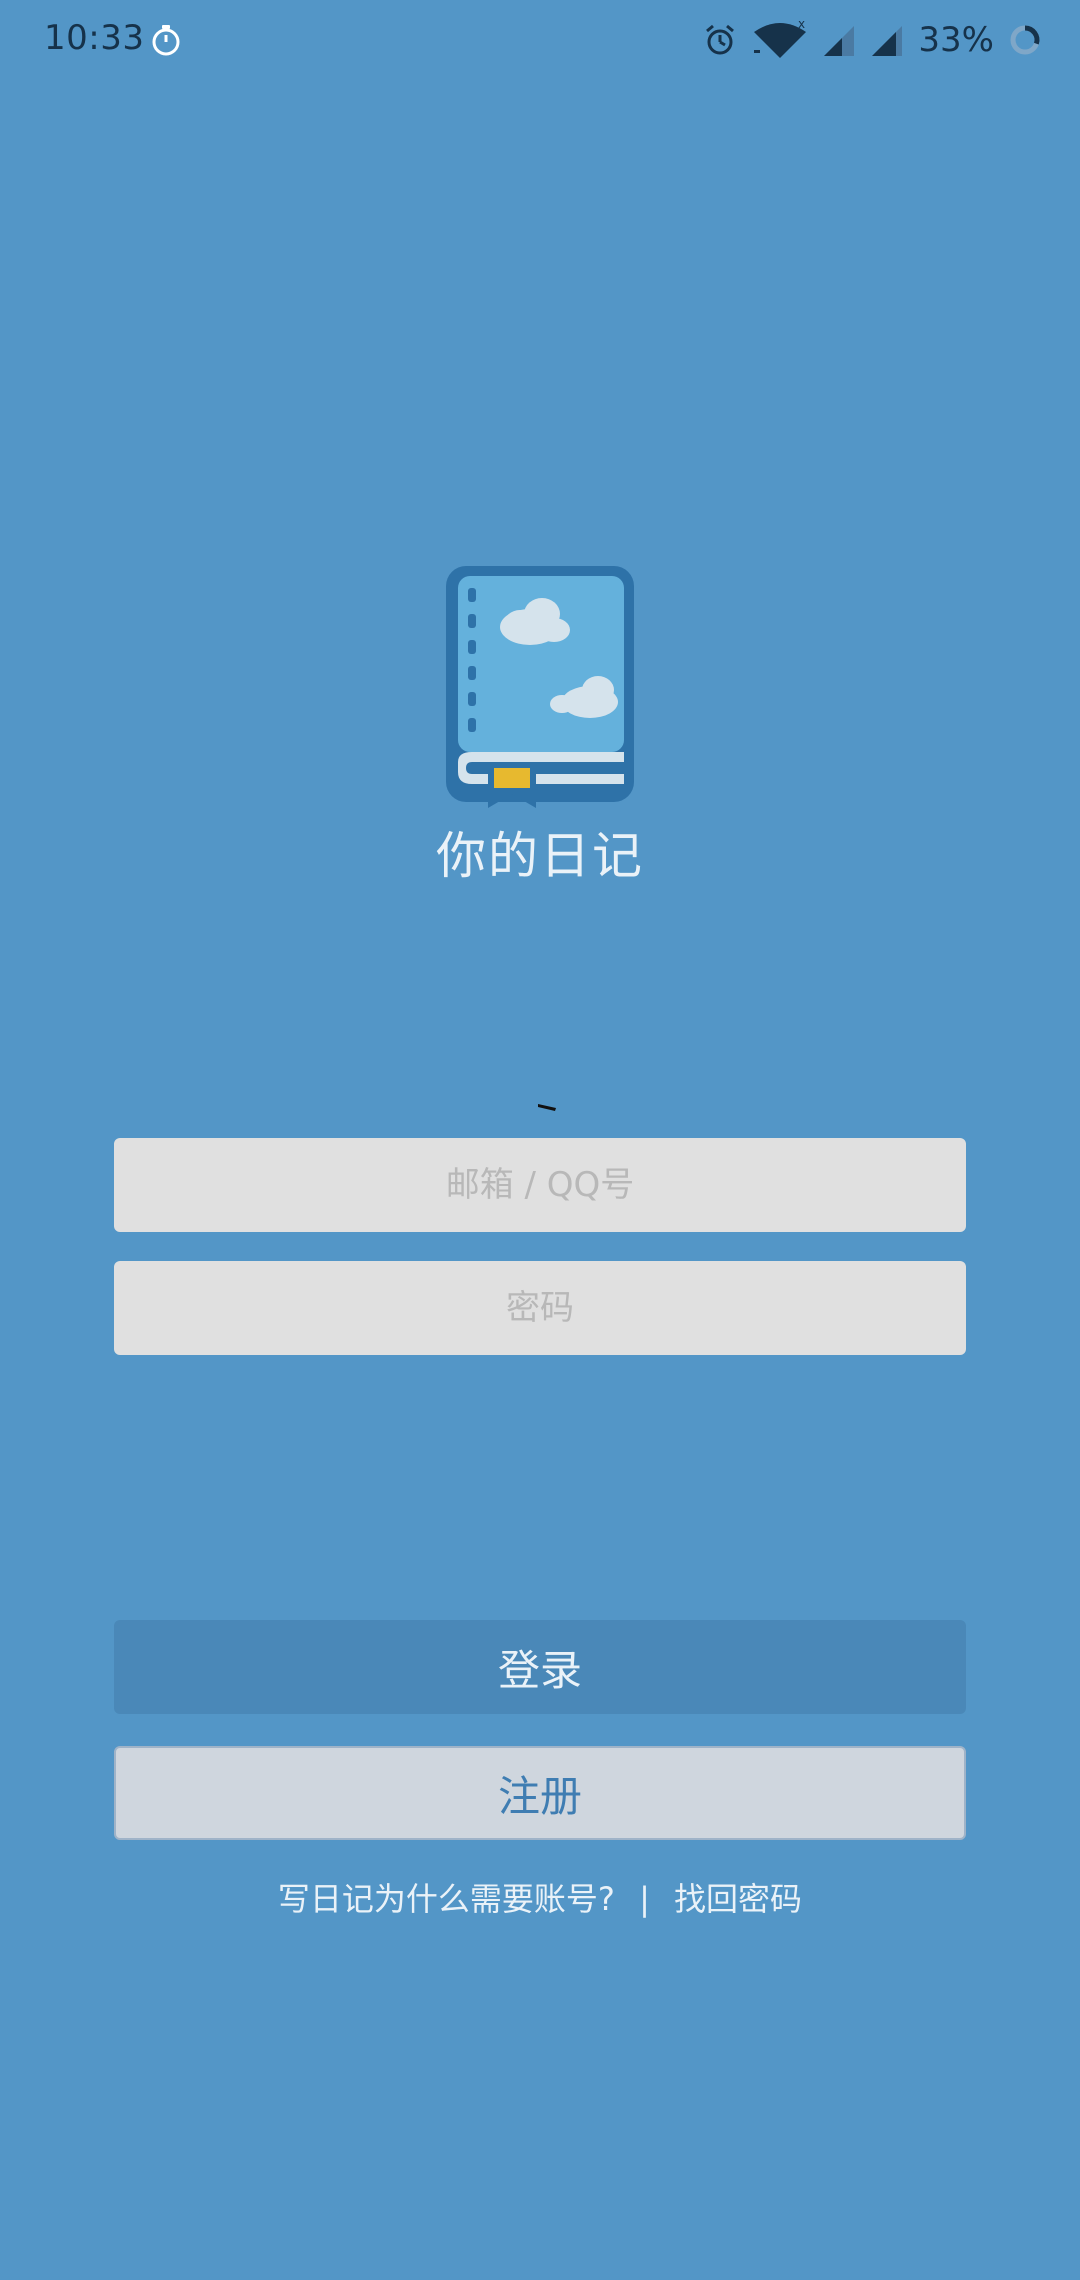 This screenshot has width=1080, height=2280. Describe the element at coordinates (547, 1107) in the screenshot. I see `decorative-mark` at that location.